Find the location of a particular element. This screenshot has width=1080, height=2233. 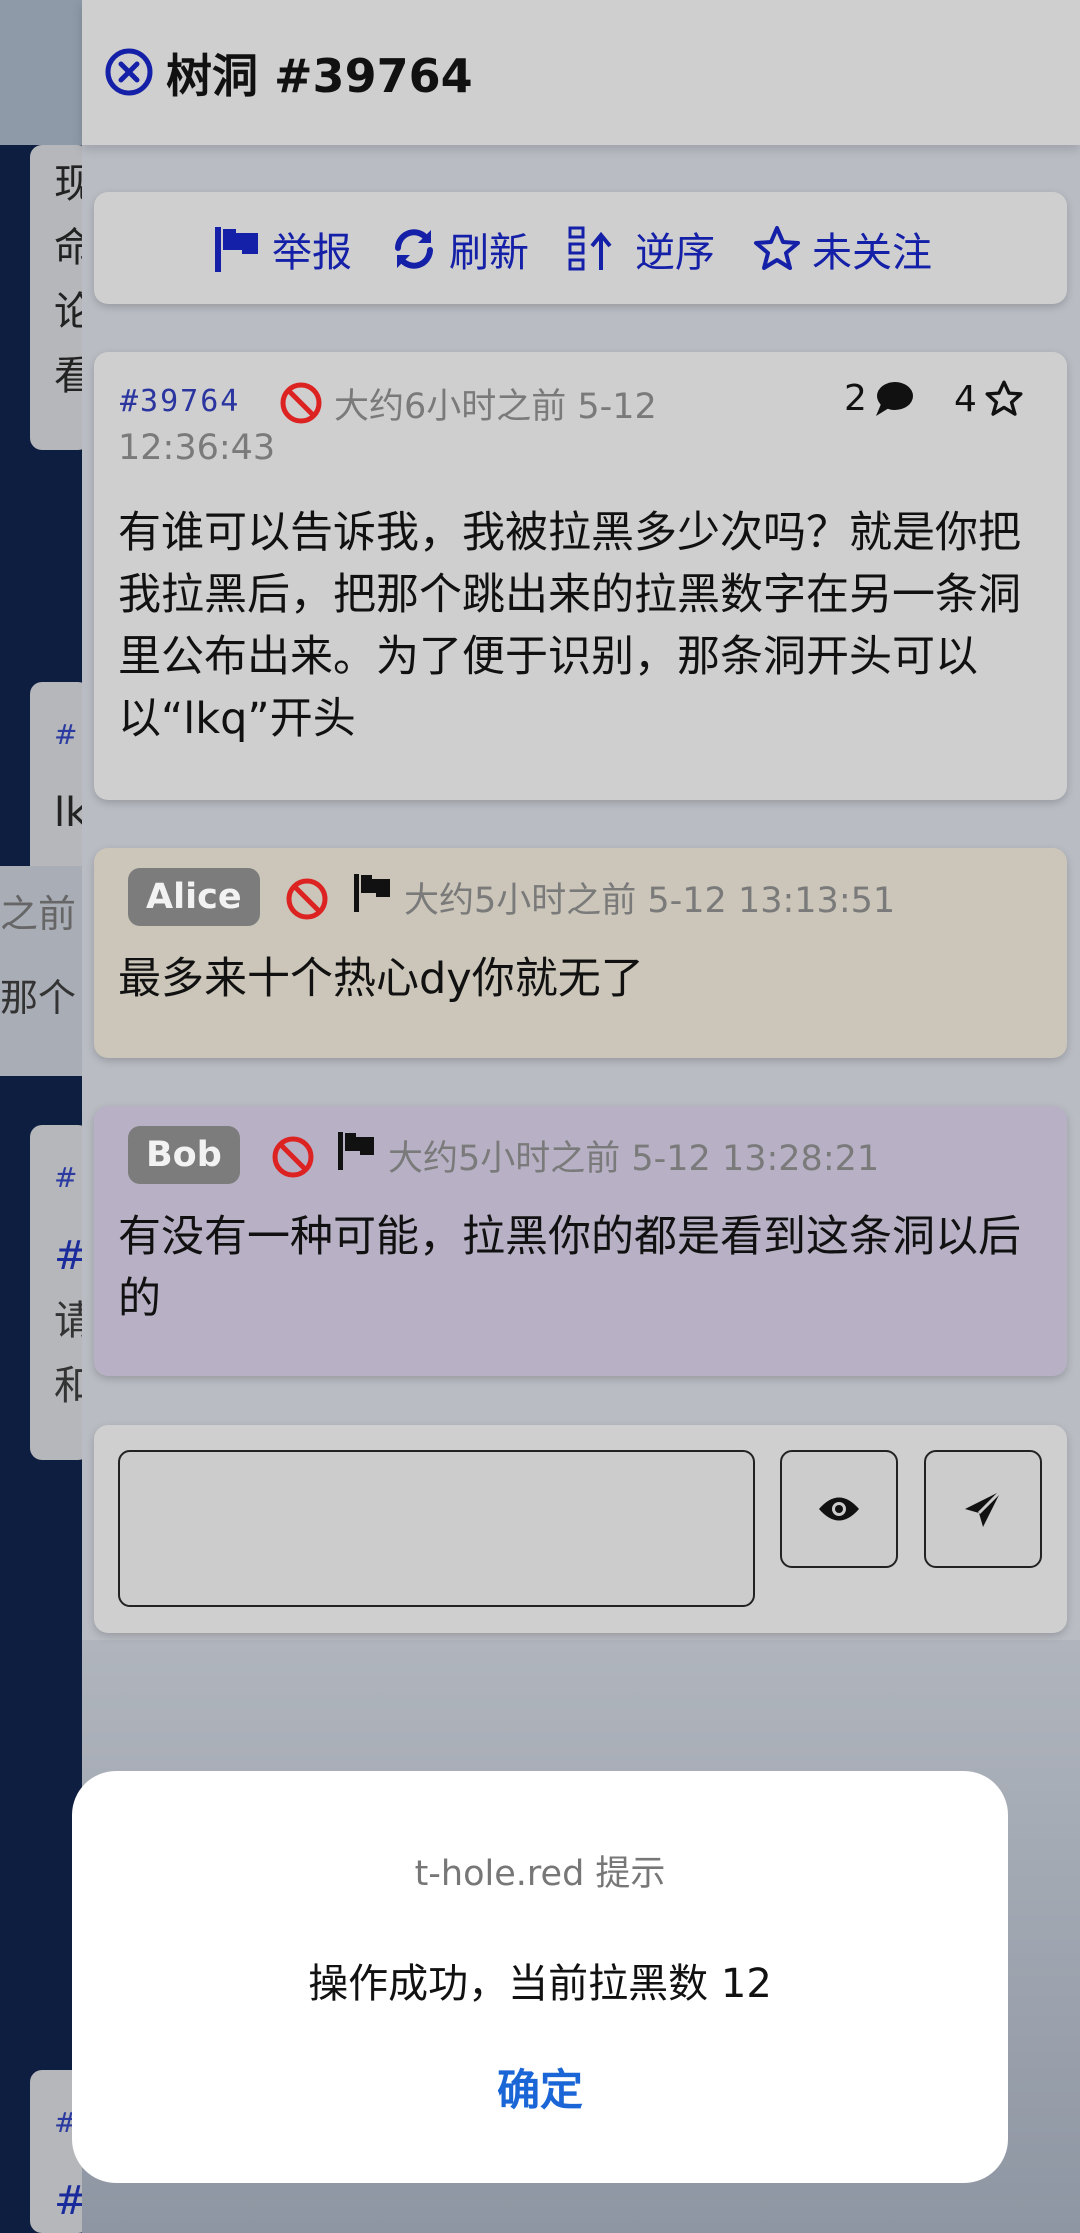

reply-text: 有没有一种可能，拉黑你的都是看到这条洞以后的 is located at coordinates (569, 1268).